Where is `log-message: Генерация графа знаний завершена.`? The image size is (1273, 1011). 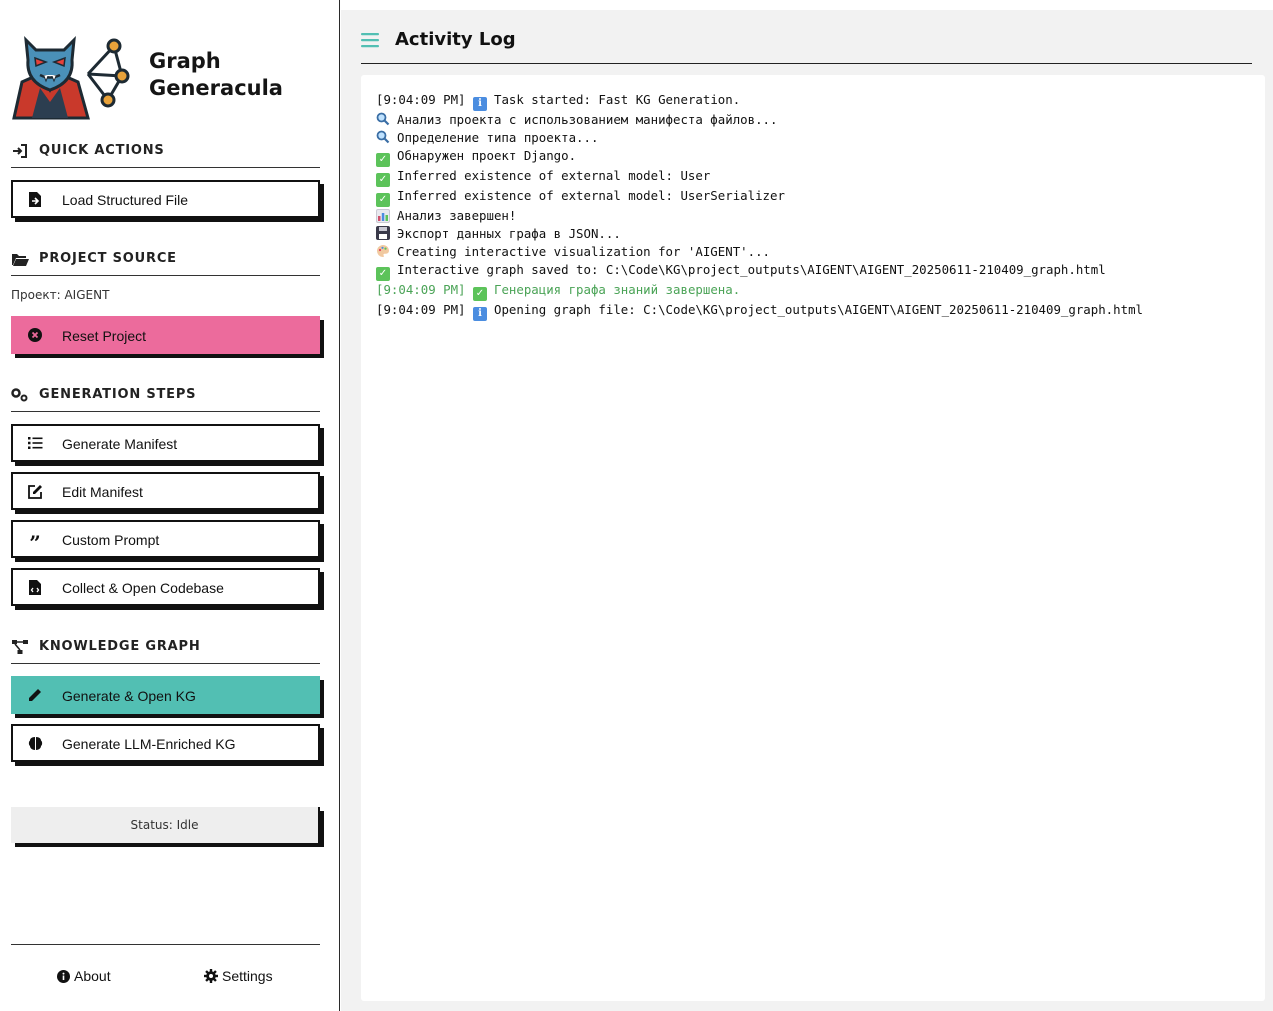
log-message: Генерация графа знаний завершена. is located at coordinates (617, 289).